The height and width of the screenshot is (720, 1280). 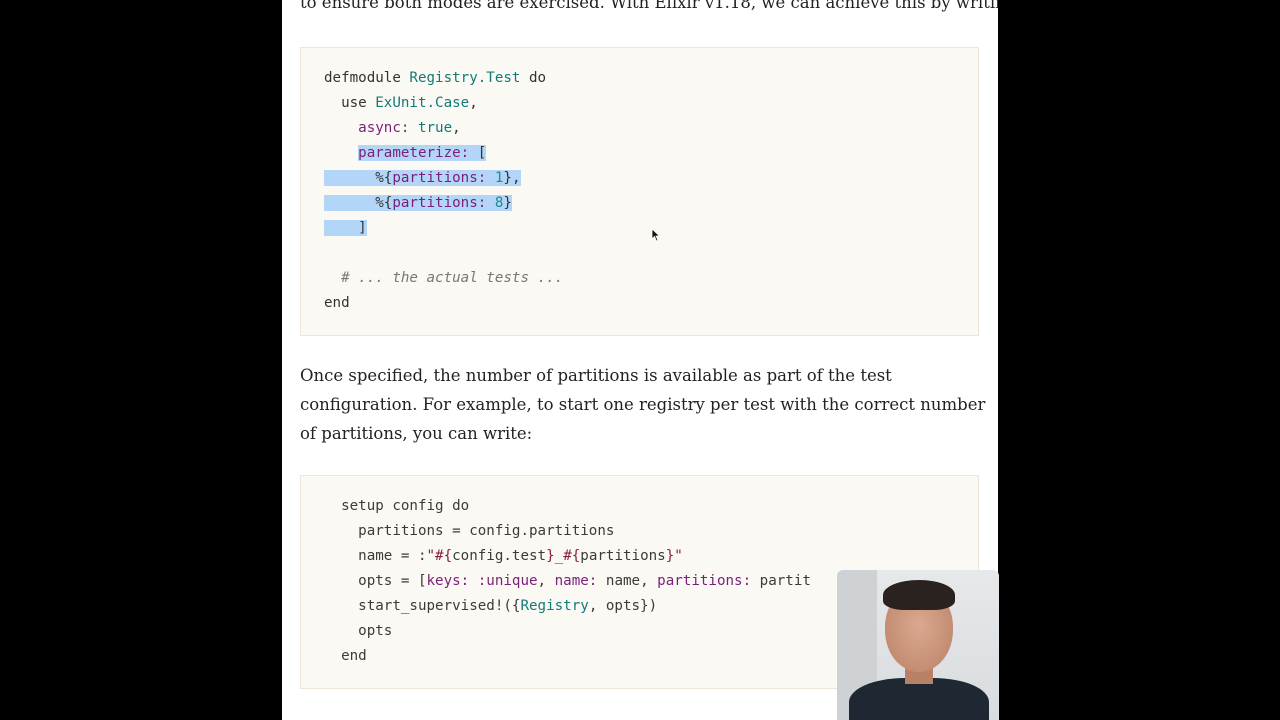 What do you see at coordinates (367, 78) in the screenshot?
I see `code-keyword: defmodule` at bounding box center [367, 78].